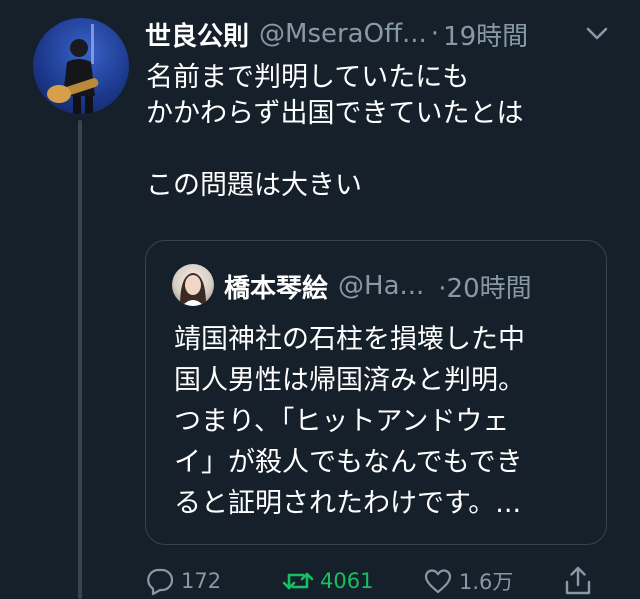  What do you see at coordinates (486, 582) in the screenshot?
I see `like-count: 1.6万` at bounding box center [486, 582].